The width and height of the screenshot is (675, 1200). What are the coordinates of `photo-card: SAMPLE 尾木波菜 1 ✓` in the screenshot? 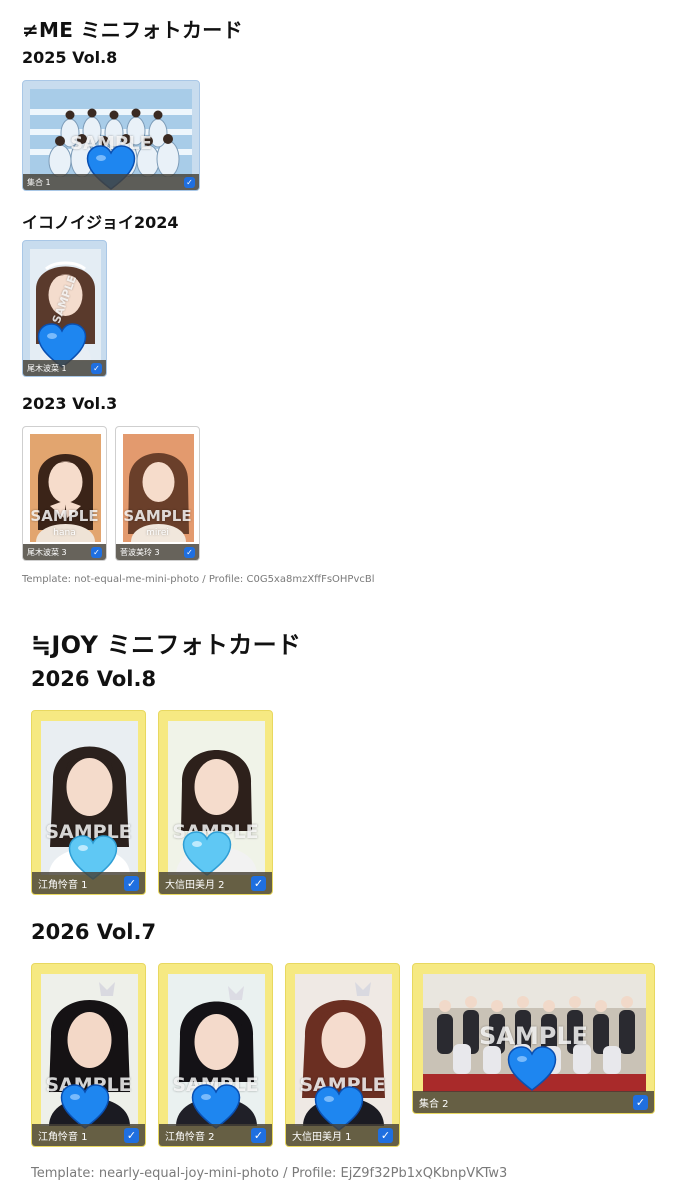 It's located at (64, 308).